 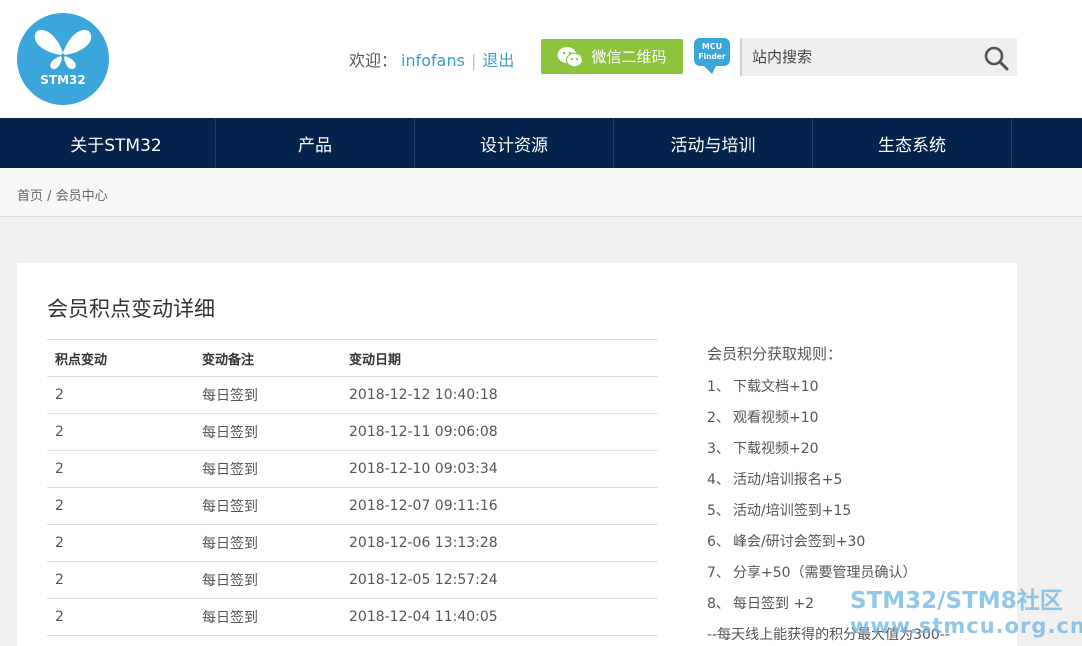 What do you see at coordinates (718, 387) in the screenshot?
I see `rule-number: 1、` at bounding box center [718, 387].